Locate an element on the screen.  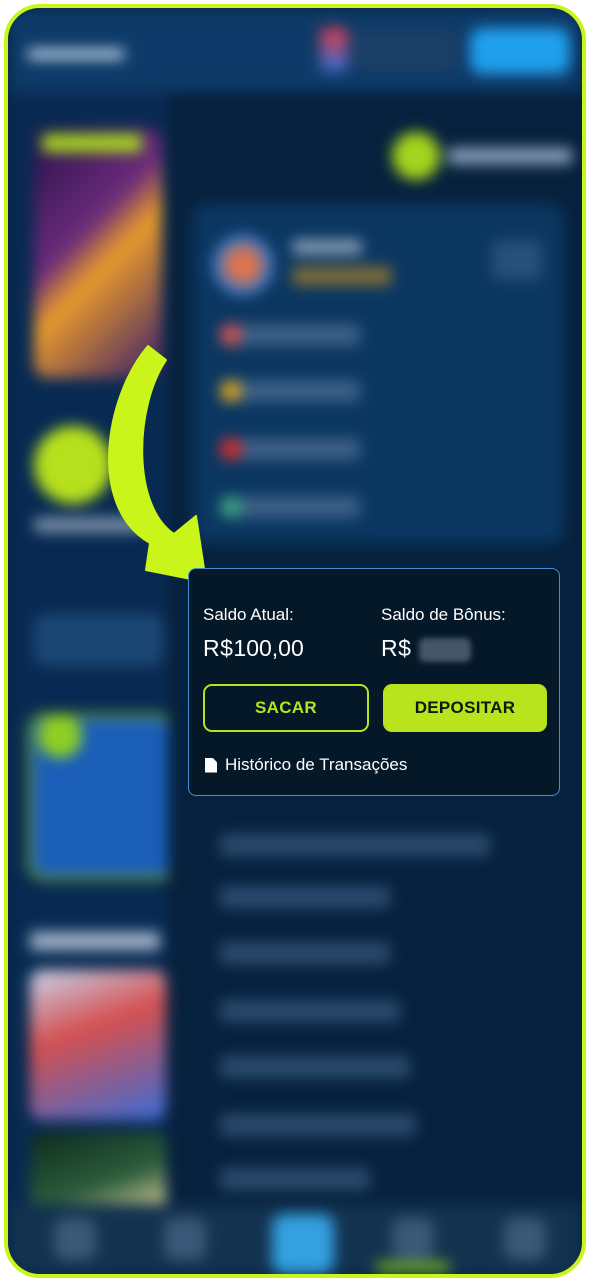
transaction-history-link: Histórico de Transações is located at coordinates (306, 765).